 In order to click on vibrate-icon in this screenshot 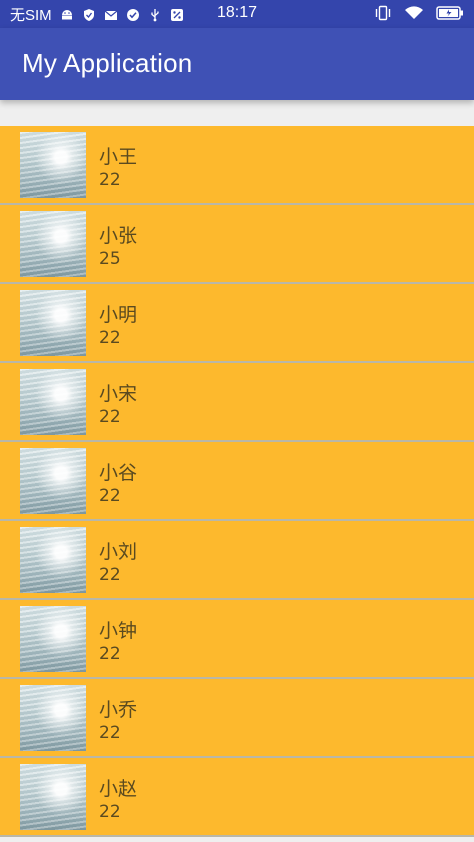, I will do `click(383, 13)`.